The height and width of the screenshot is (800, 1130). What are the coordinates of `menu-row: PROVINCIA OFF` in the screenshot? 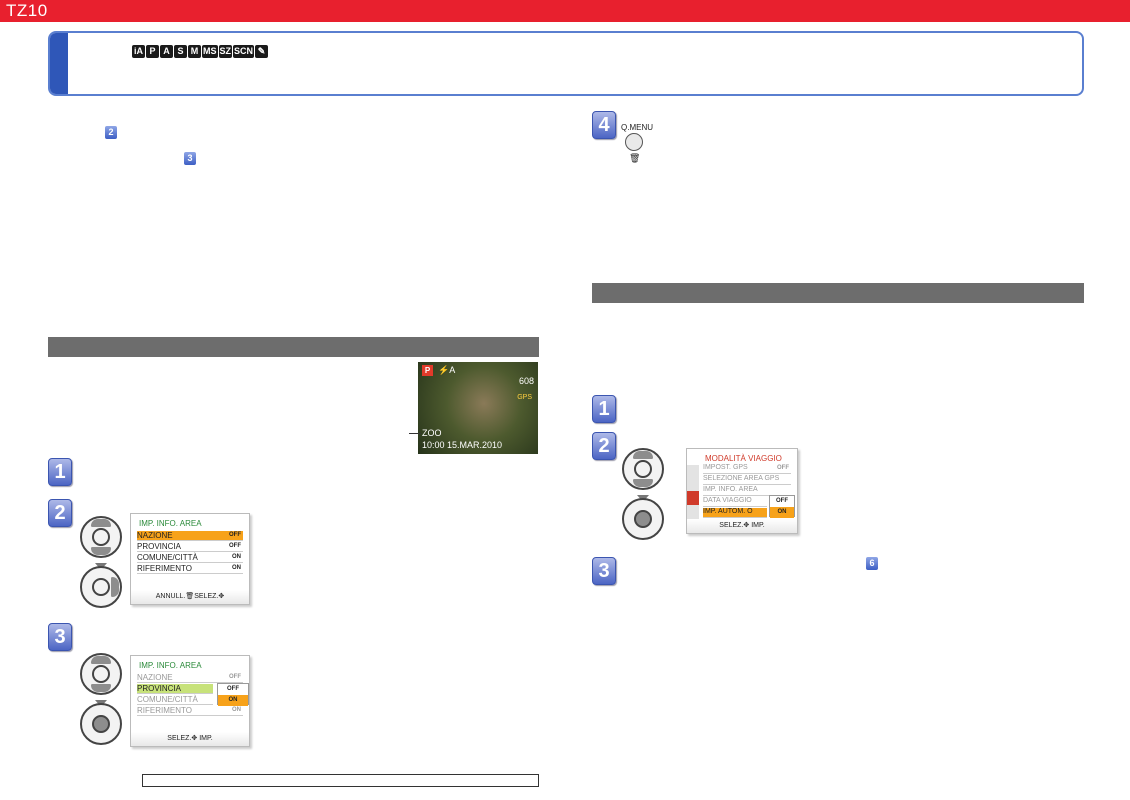 It's located at (190, 547).